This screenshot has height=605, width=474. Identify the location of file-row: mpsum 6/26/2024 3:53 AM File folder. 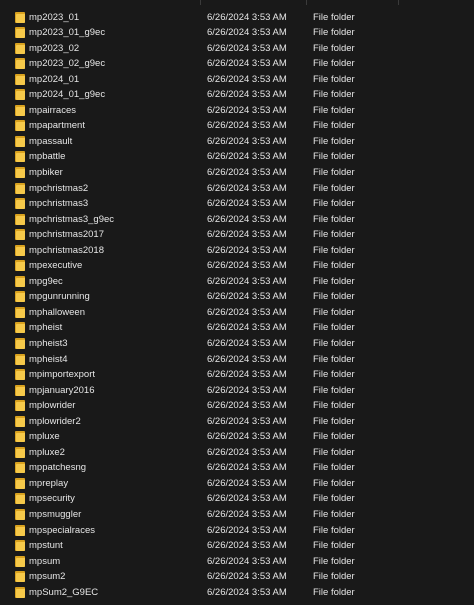
(237, 562).